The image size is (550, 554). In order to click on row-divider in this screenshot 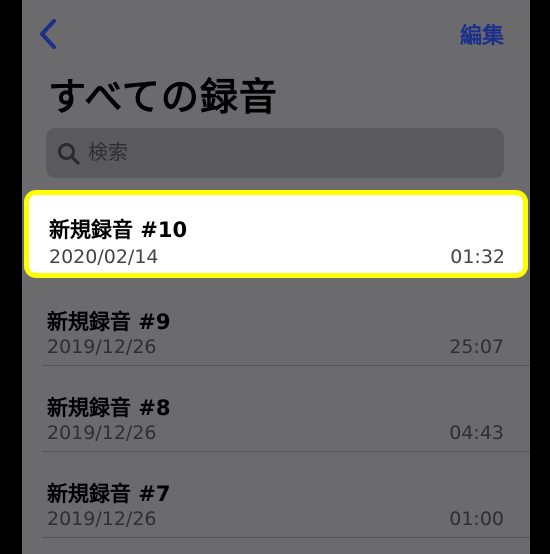, I will do `click(286, 537)`.